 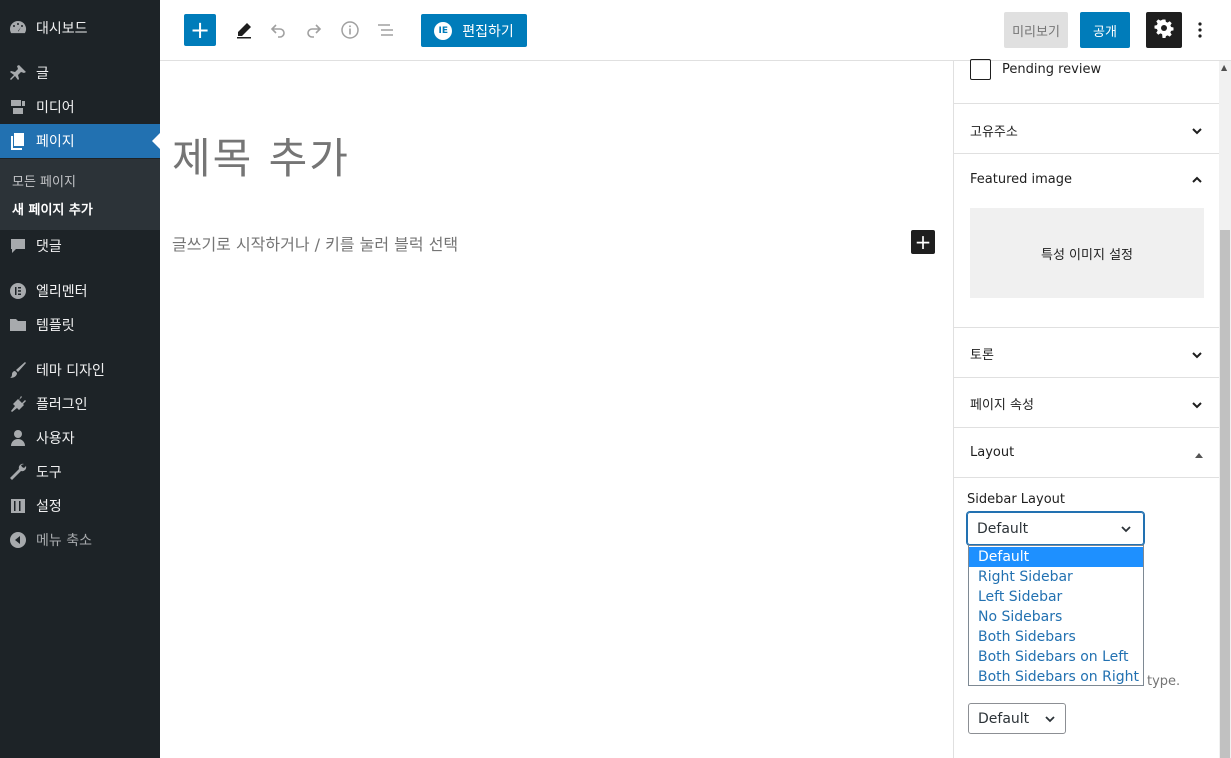 I want to click on menu-label: 미디어, so click(x=55, y=108).